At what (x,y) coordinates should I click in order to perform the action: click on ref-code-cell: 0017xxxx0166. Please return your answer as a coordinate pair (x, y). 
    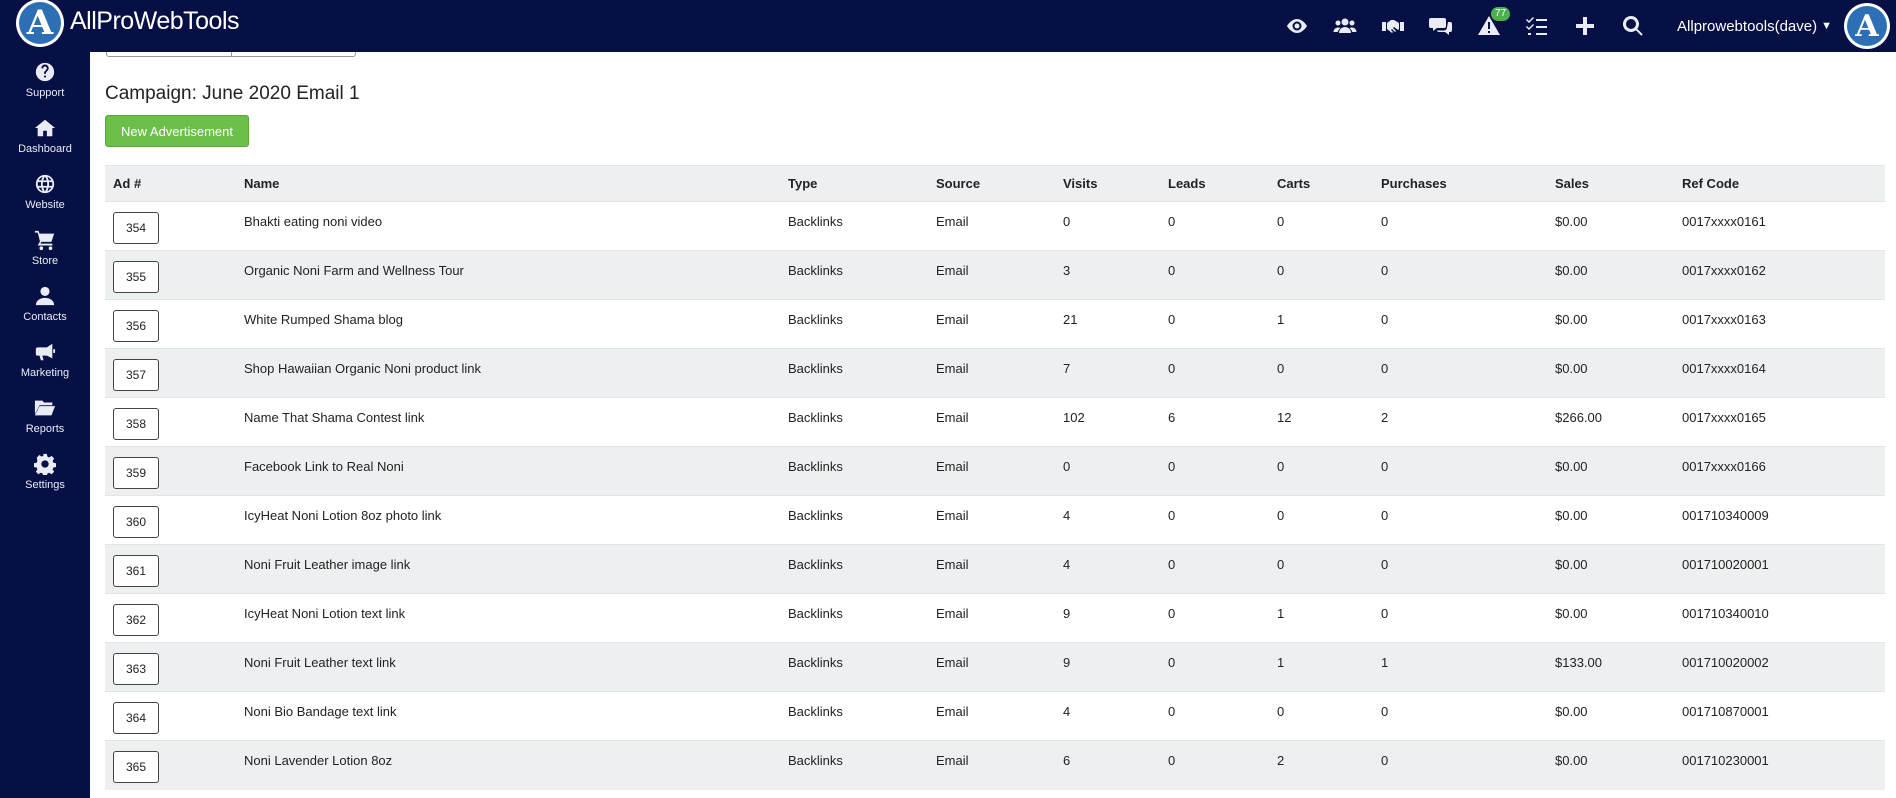
    Looking at the image, I should click on (1779, 471).